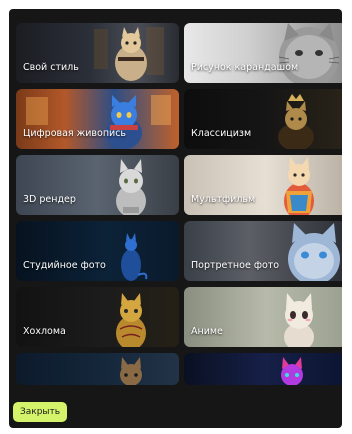 This screenshot has width=352, height=434. What do you see at coordinates (263, 317) in the screenshot?
I see `style-tile-anime: Аниме` at bounding box center [263, 317].